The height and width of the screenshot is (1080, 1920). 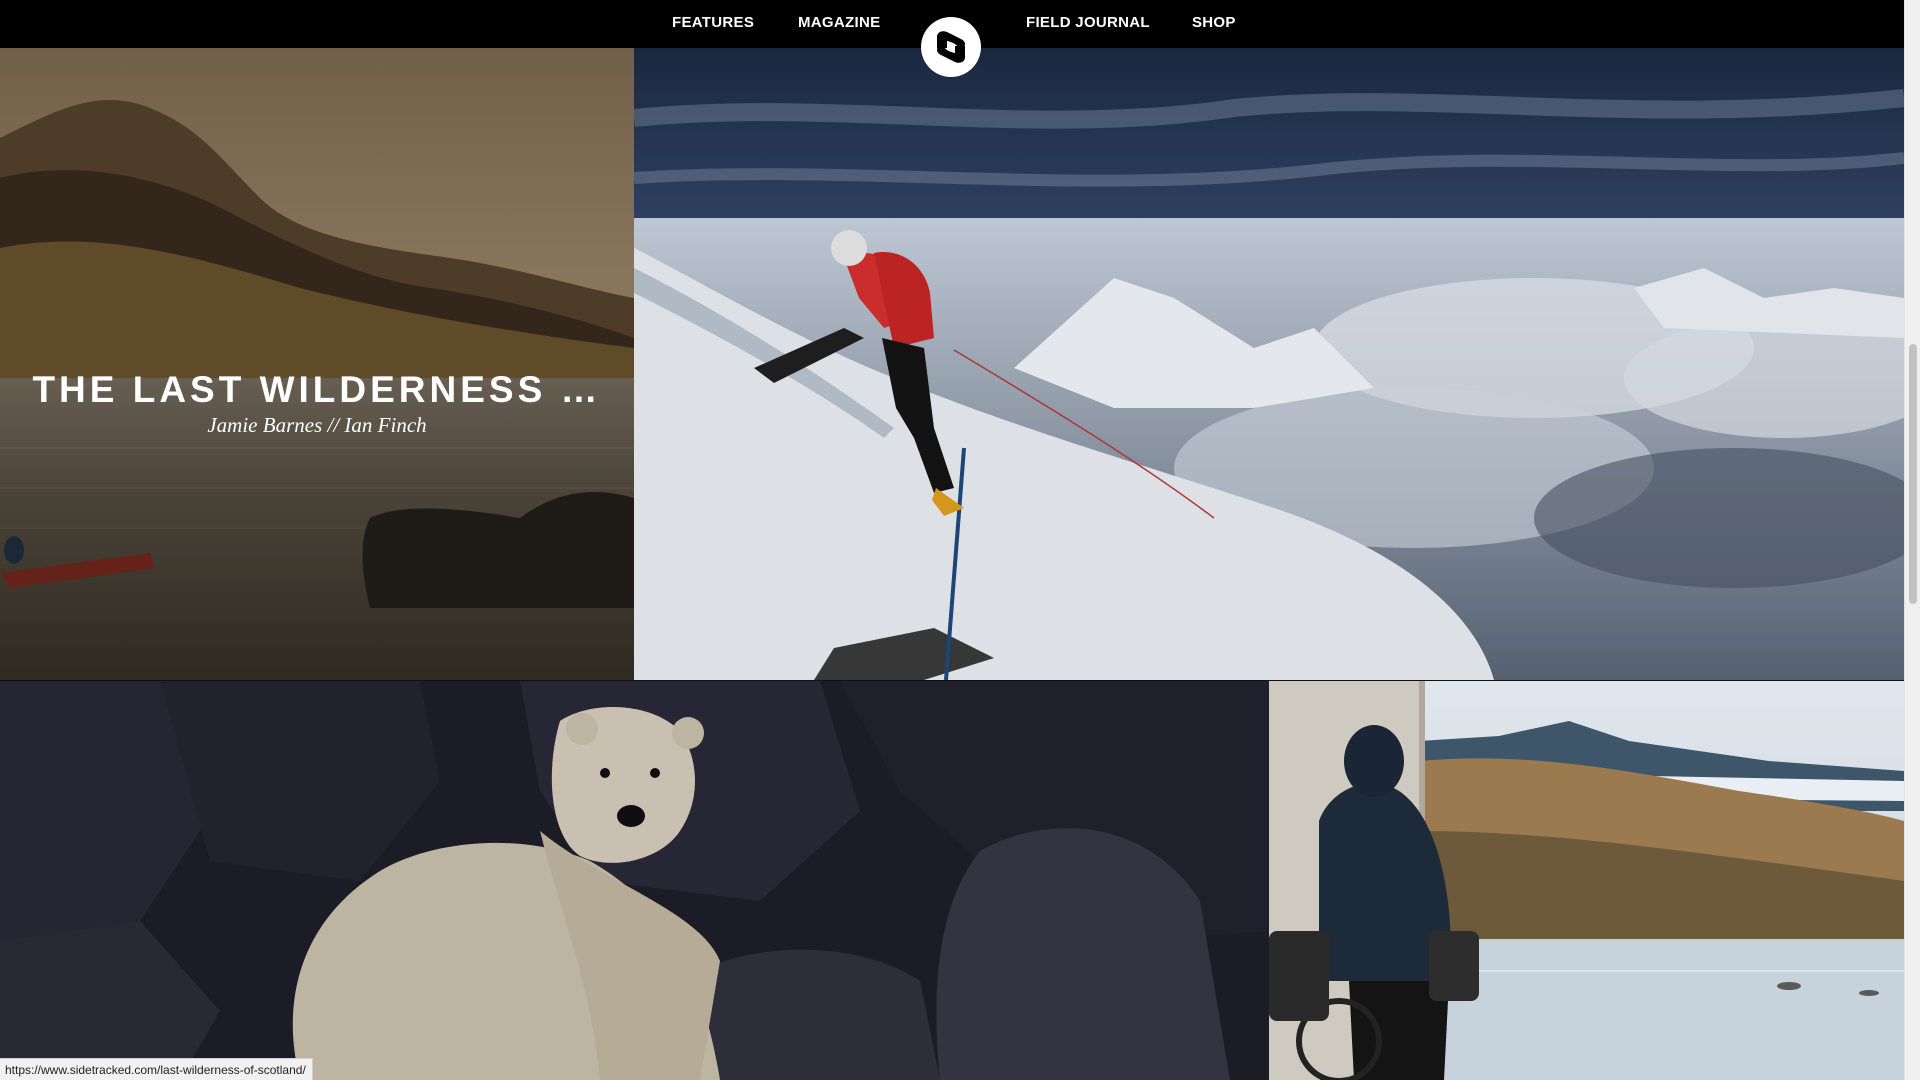 What do you see at coordinates (713, 23) in the screenshot?
I see `nav-link-features: FEATURES` at bounding box center [713, 23].